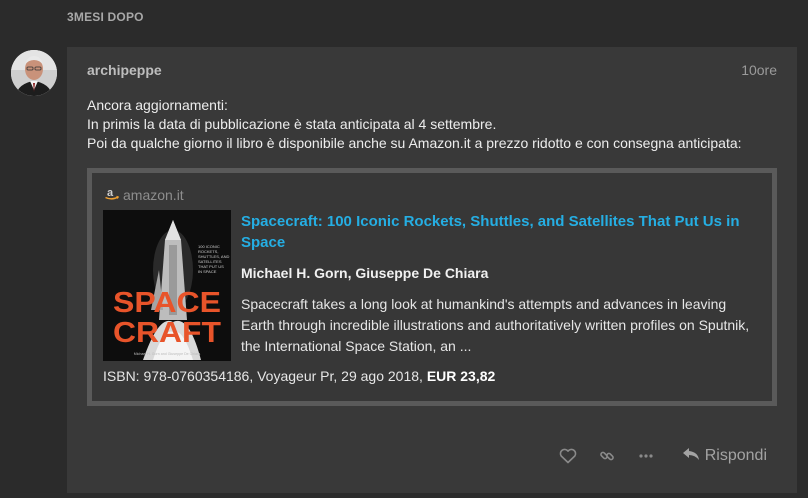  I want to click on onebox-source: a amazon.it, so click(144, 194).